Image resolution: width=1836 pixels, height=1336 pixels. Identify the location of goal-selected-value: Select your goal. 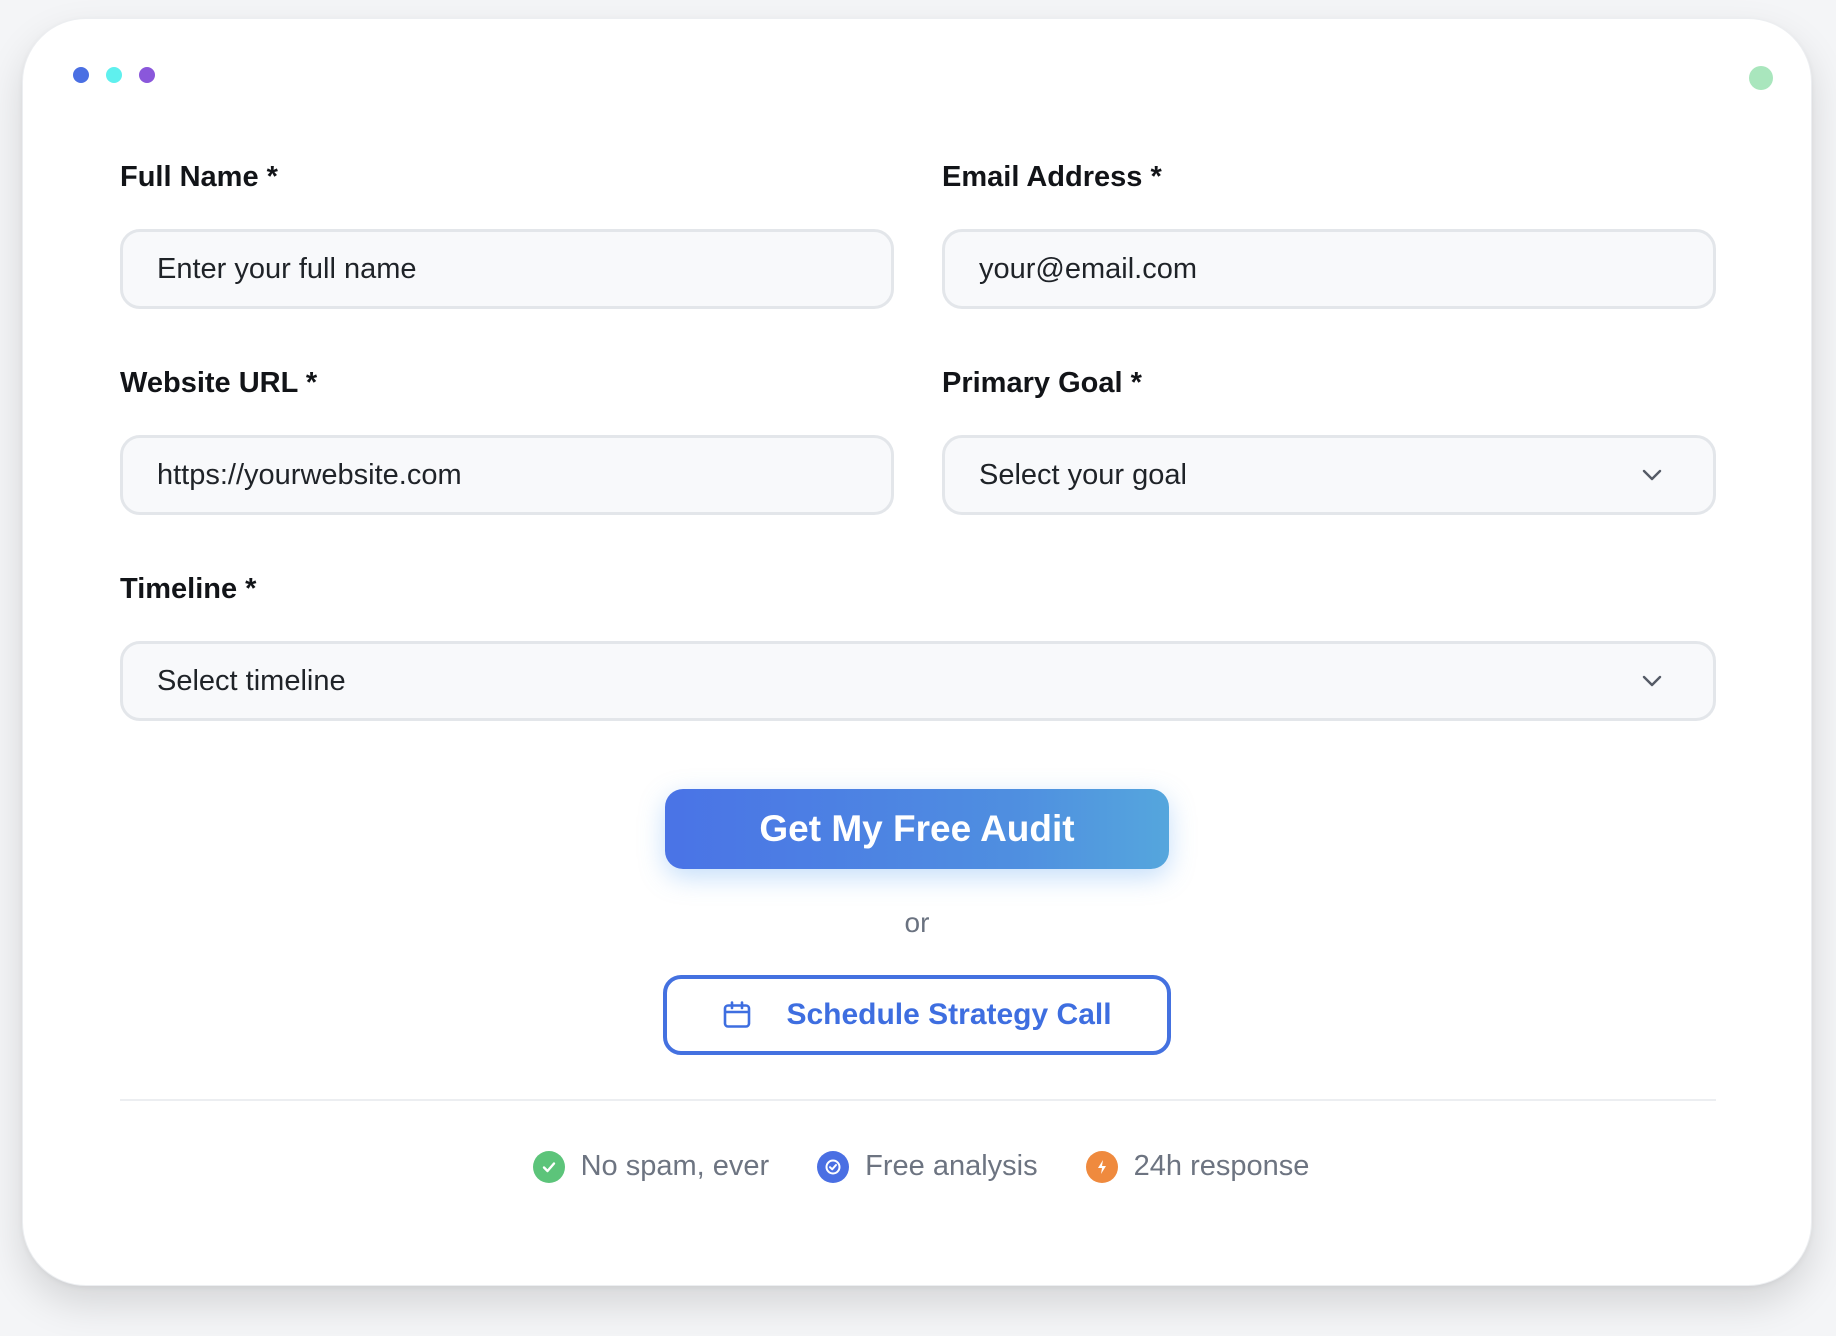
(1083, 474).